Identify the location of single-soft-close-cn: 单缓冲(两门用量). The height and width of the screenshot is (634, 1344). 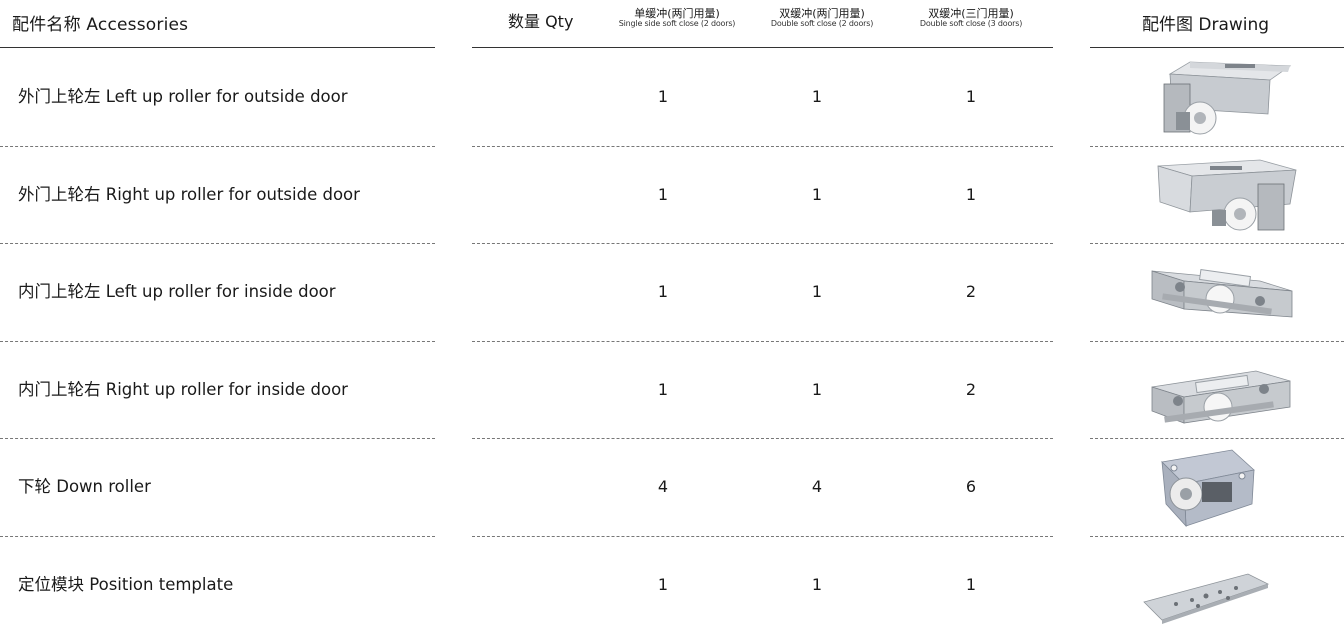
(677, 13).